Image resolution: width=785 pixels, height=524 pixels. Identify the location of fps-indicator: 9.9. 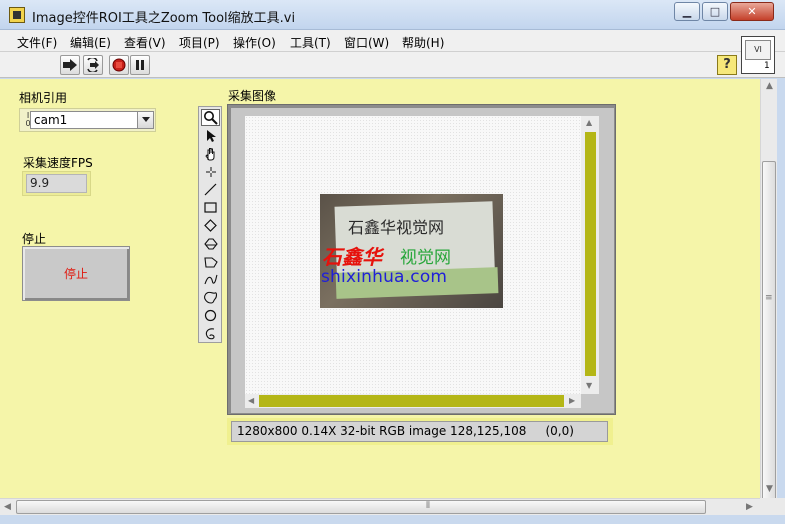
(56, 183).